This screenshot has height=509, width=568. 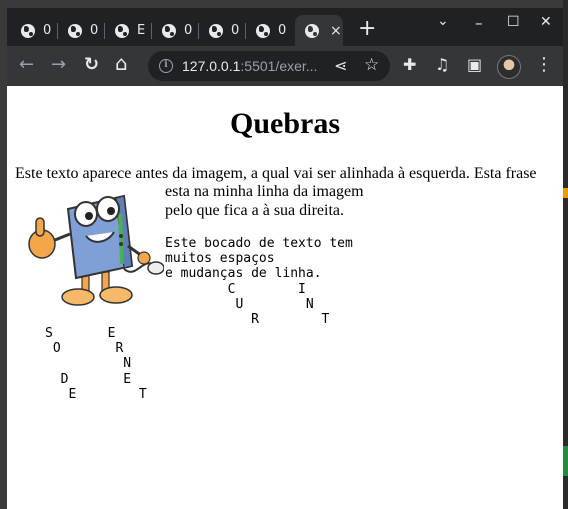 What do you see at coordinates (255, 210) in the screenshot?
I see `text-beside-image-line2: pelo que fica a à sua direita.` at bounding box center [255, 210].